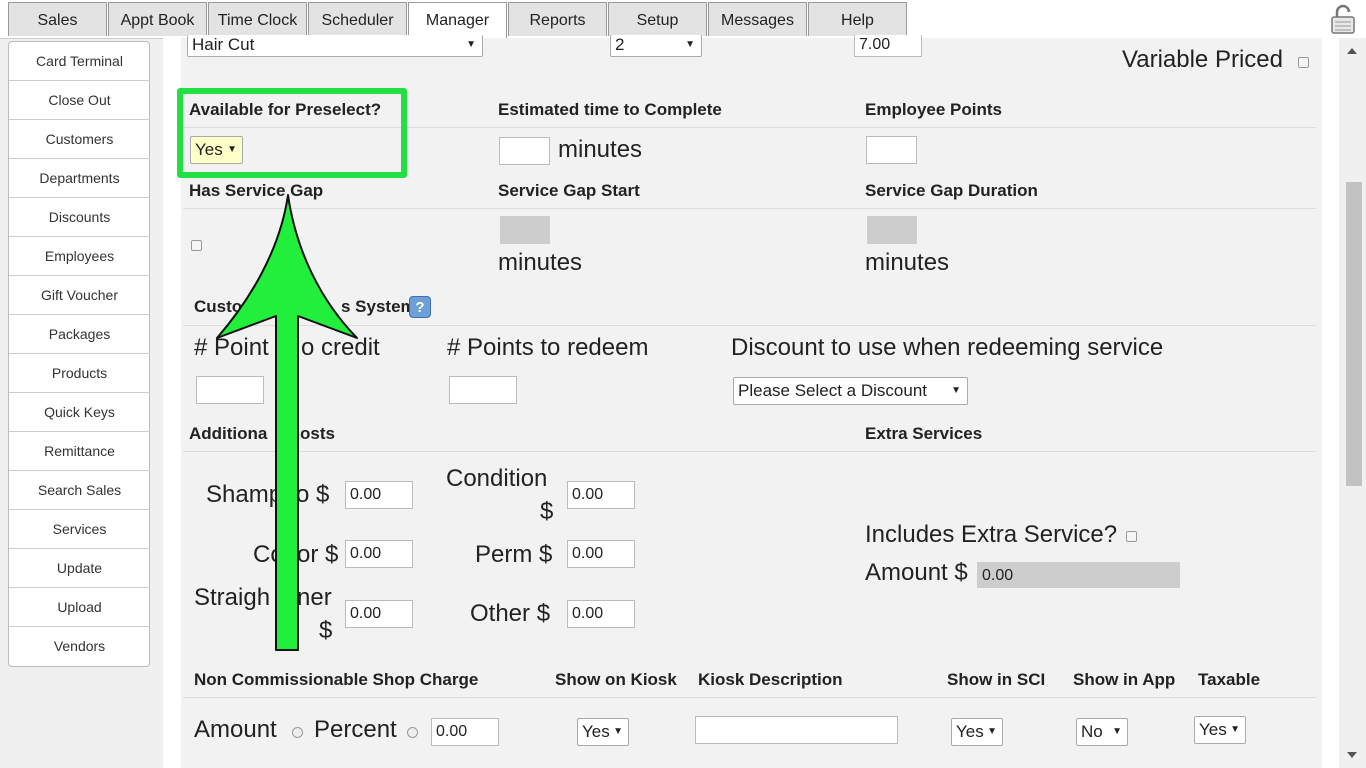 The width and height of the screenshot is (1366, 768). What do you see at coordinates (79, 178) in the screenshot?
I see `sidebar-item-departments: Departments` at bounding box center [79, 178].